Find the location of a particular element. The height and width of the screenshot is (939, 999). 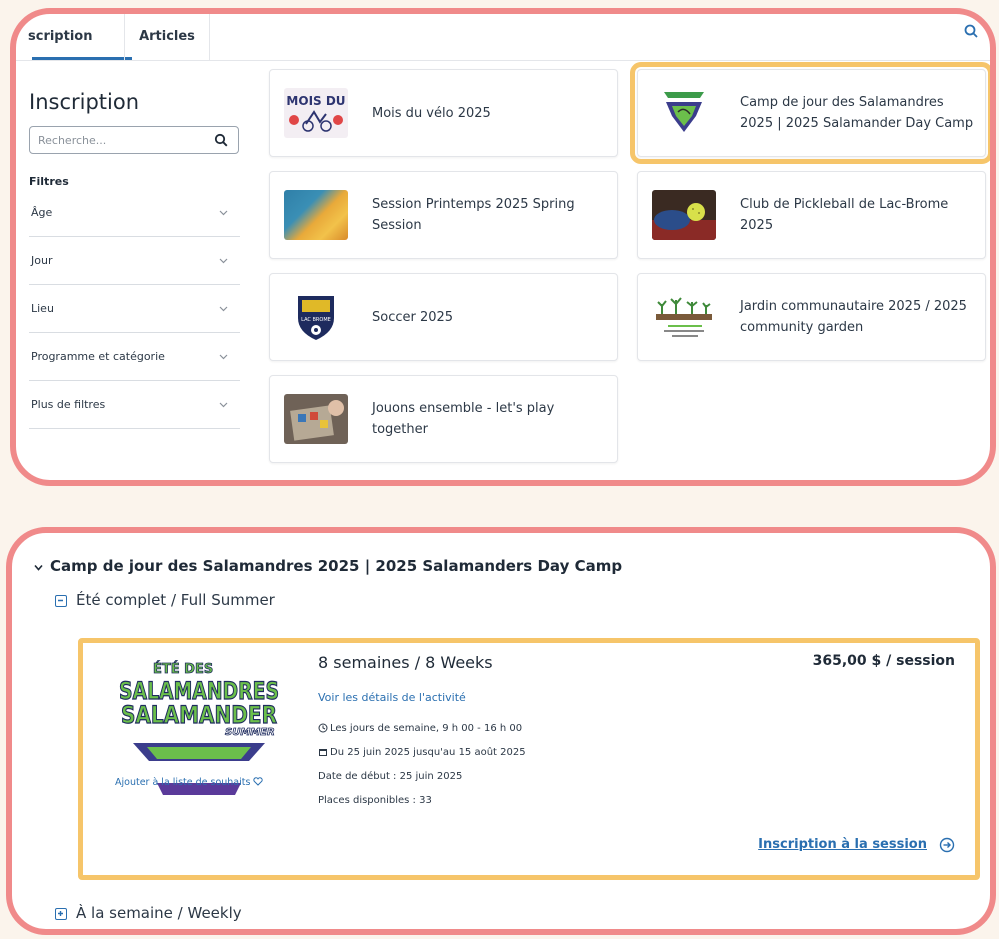

activity-card-soccer: LAC BROME Soccer 2025 is located at coordinates (443, 317).